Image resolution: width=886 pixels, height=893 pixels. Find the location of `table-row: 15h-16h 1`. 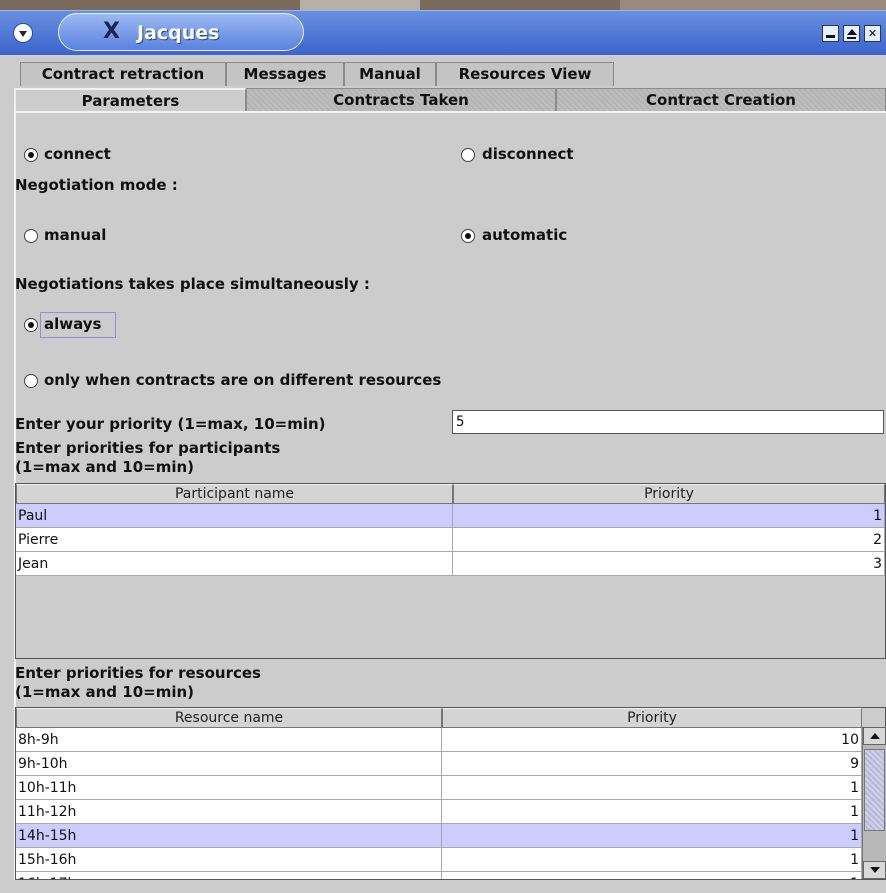

table-row: 15h-16h 1 is located at coordinates (439, 860).